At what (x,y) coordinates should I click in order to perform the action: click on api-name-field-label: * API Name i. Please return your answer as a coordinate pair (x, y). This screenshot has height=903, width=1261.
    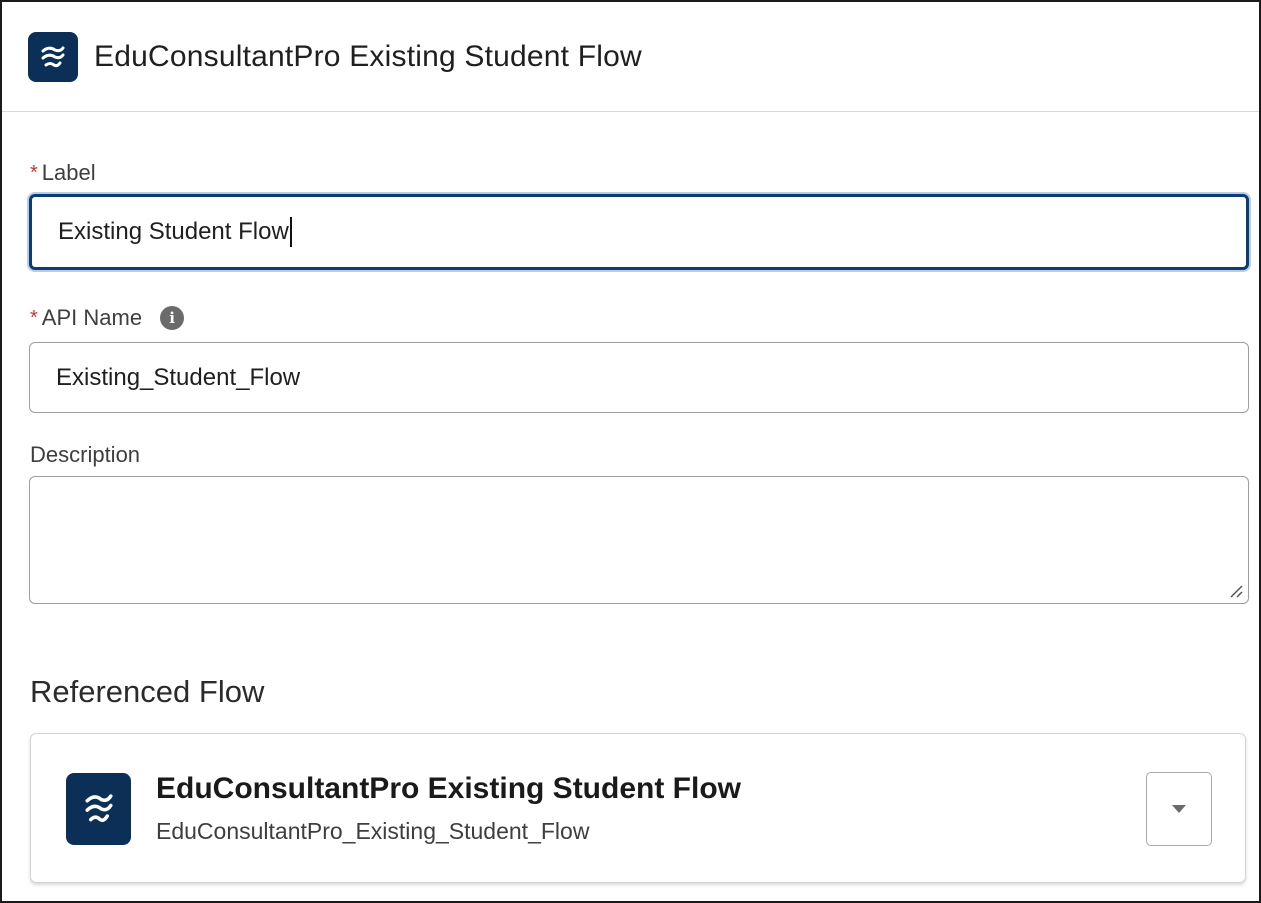
    Looking at the image, I should click on (107, 318).